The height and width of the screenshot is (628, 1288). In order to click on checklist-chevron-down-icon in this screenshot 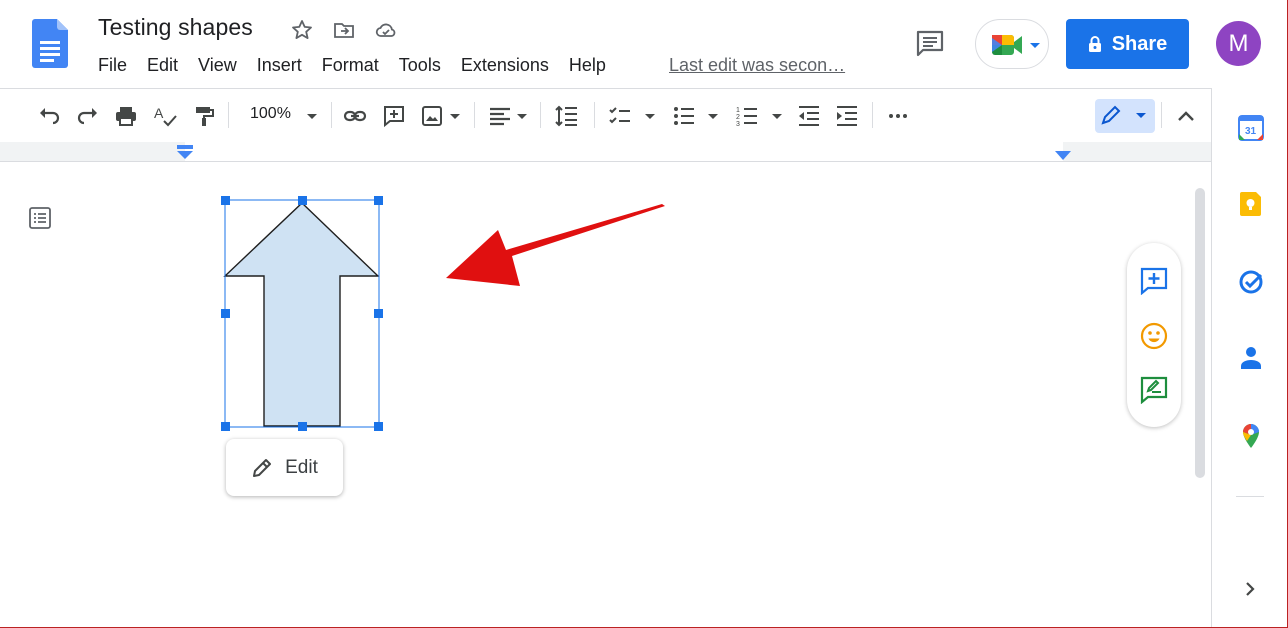, I will do `click(650, 116)`.